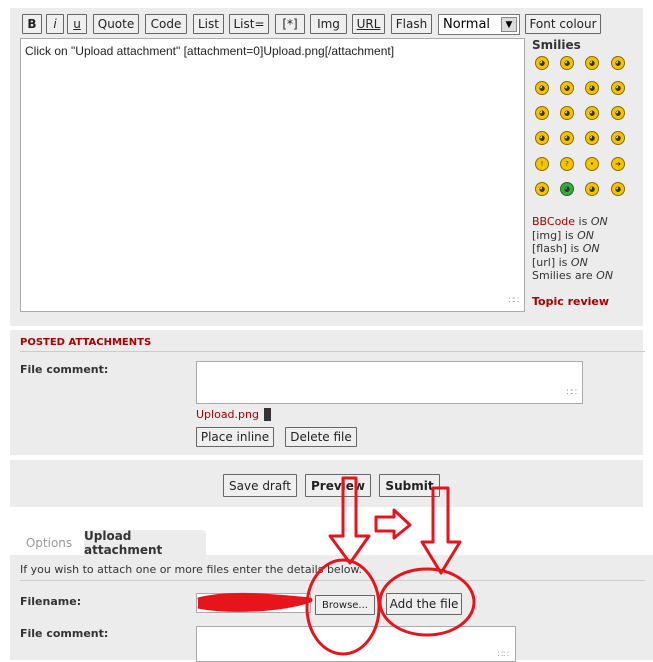 This screenshot has height=662, width=653. I want to click on smiley-arrow-icon: ➜, so click(618, 164).